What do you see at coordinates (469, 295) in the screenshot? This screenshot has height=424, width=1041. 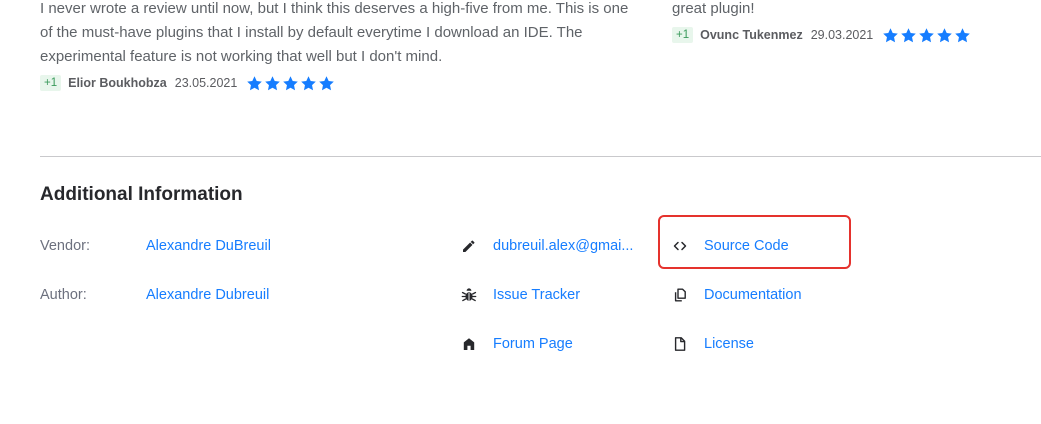 I see `bug-icon` at bounding box center [469, 295].